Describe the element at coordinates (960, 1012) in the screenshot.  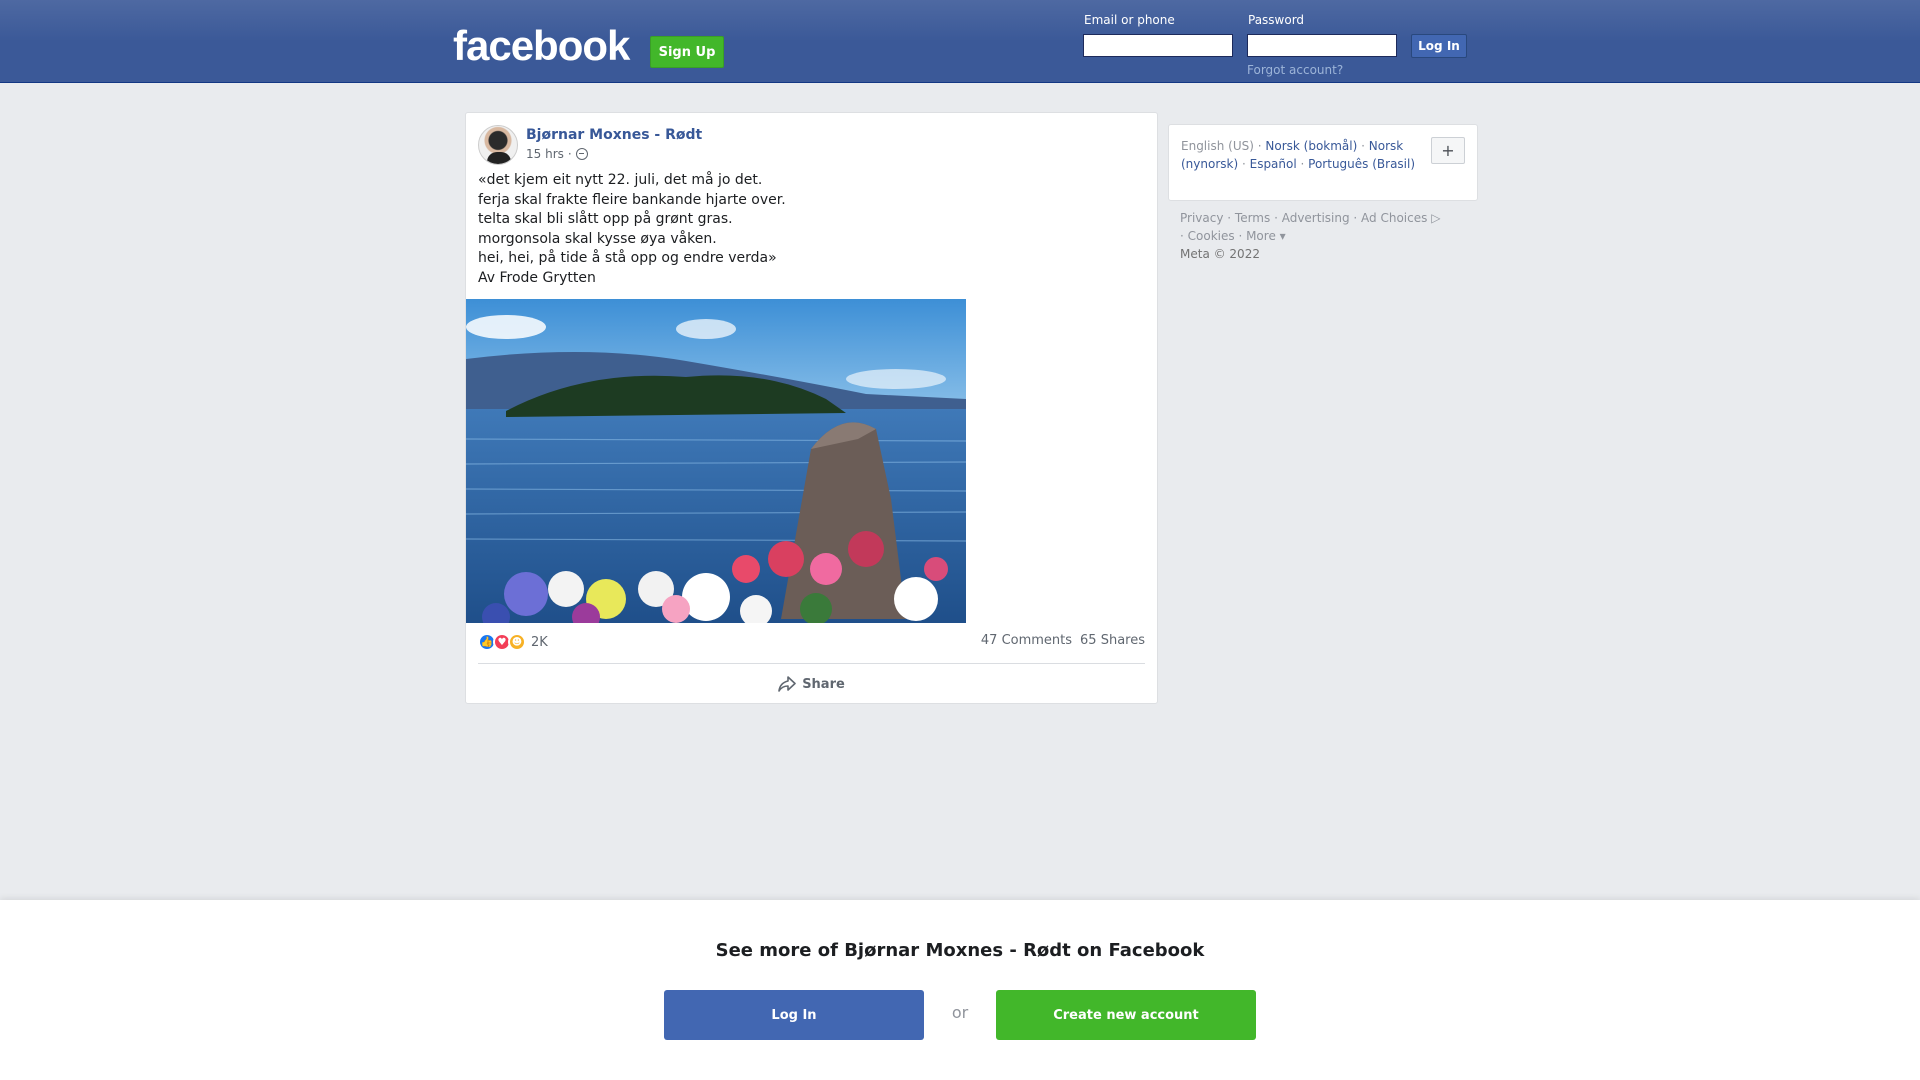
I see `or-separator: or` at that location.